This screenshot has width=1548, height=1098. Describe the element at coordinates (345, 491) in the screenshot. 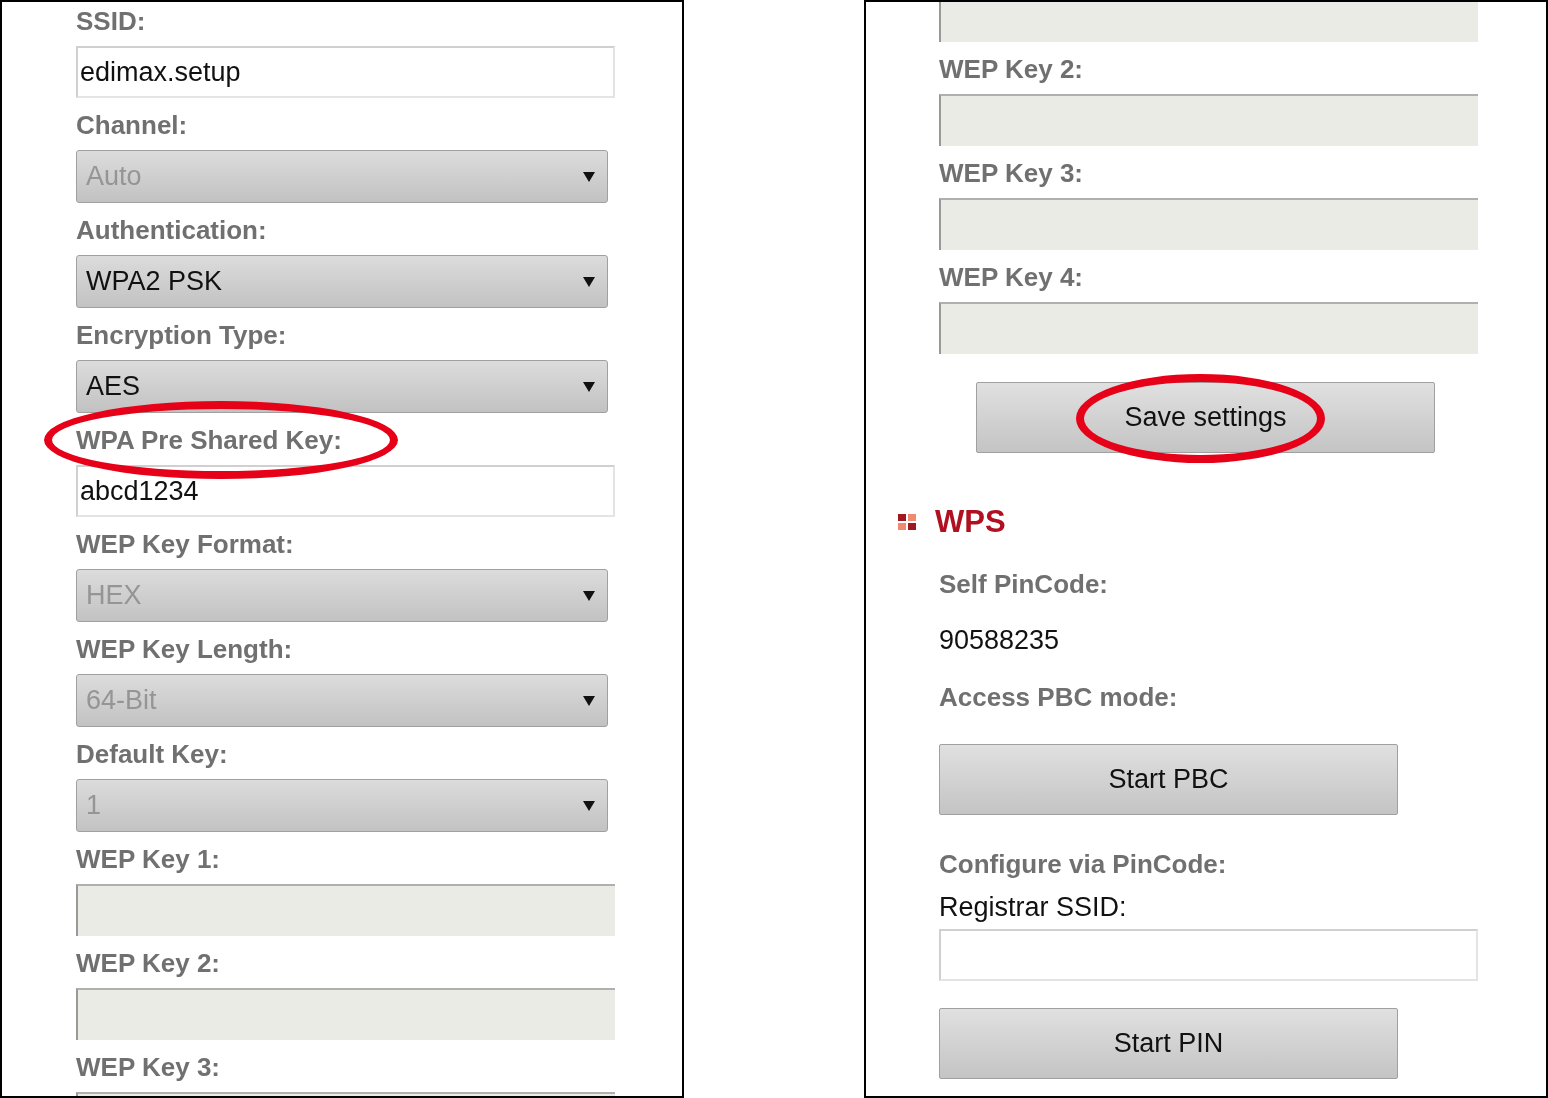

I see `input-field: abcd1234` at that location.